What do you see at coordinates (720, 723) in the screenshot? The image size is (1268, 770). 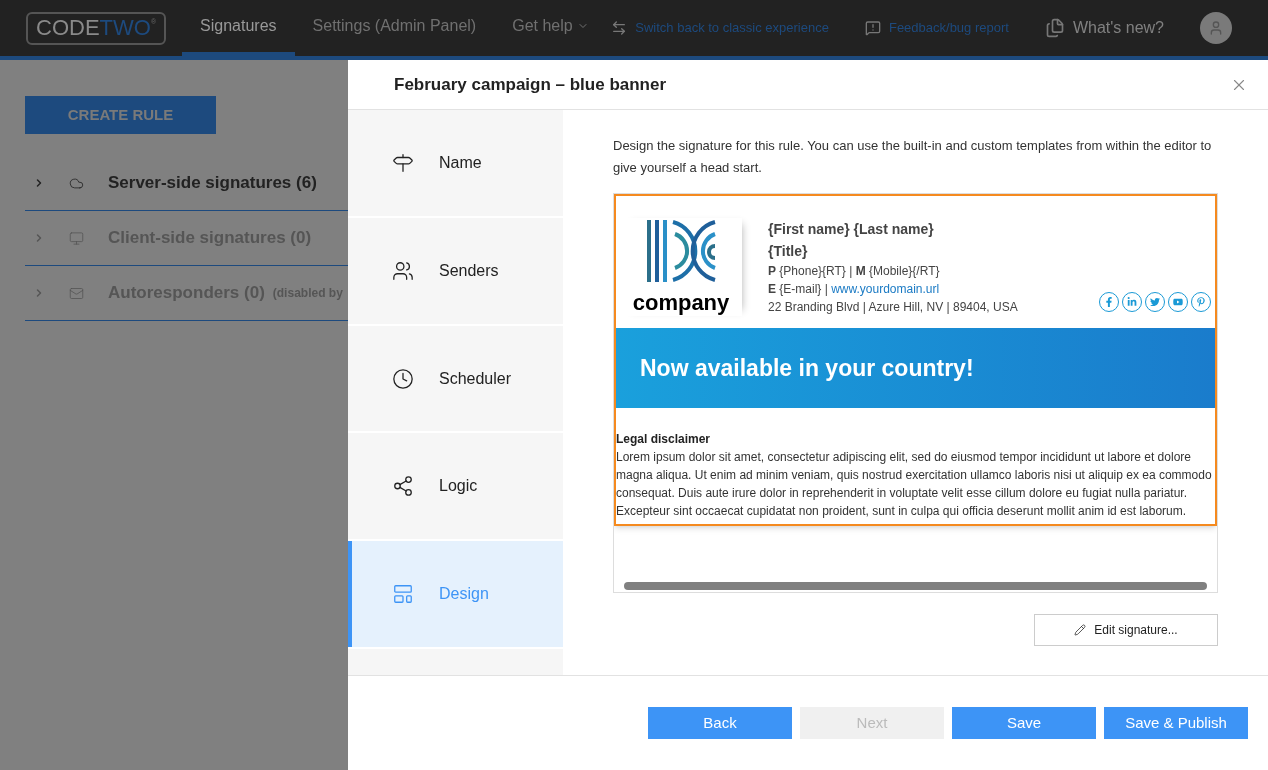 I see `footer-button: Back` at bounding box center [720, 723].